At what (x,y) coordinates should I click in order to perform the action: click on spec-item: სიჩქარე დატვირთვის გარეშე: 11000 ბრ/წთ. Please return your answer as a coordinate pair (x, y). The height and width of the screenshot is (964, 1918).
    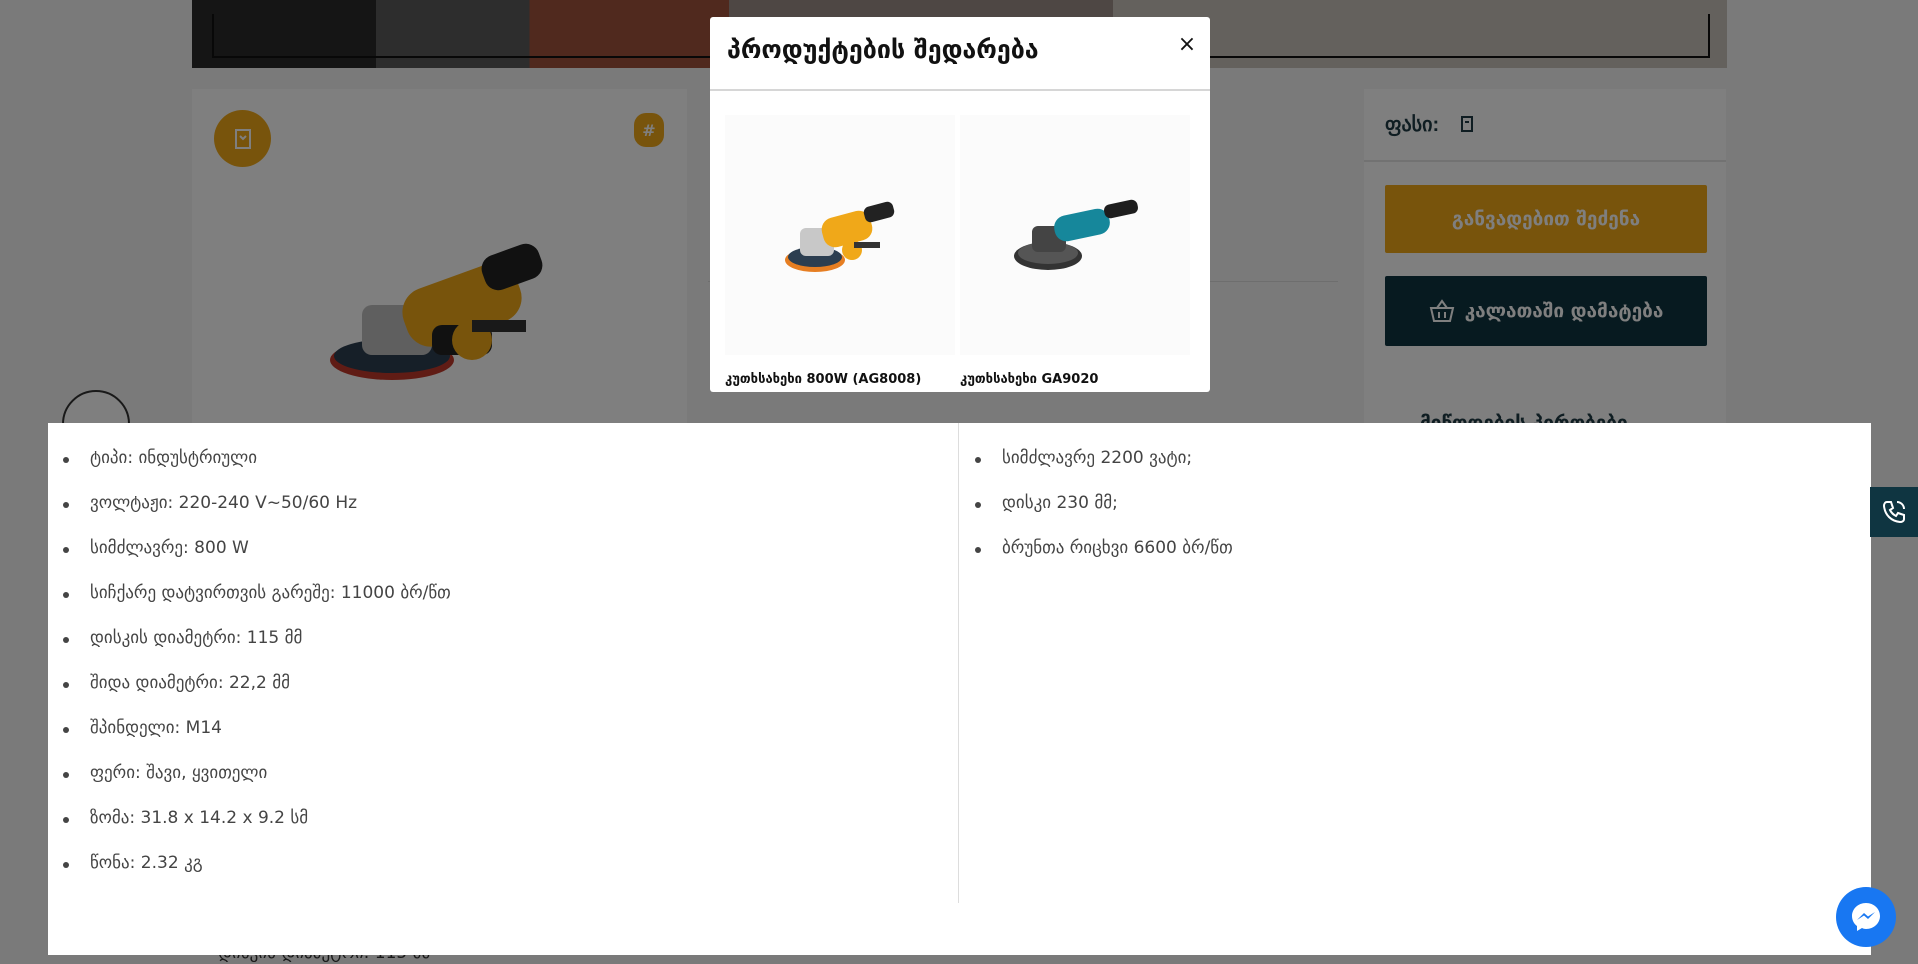
    Looking at the image, I should click on (503, 605).